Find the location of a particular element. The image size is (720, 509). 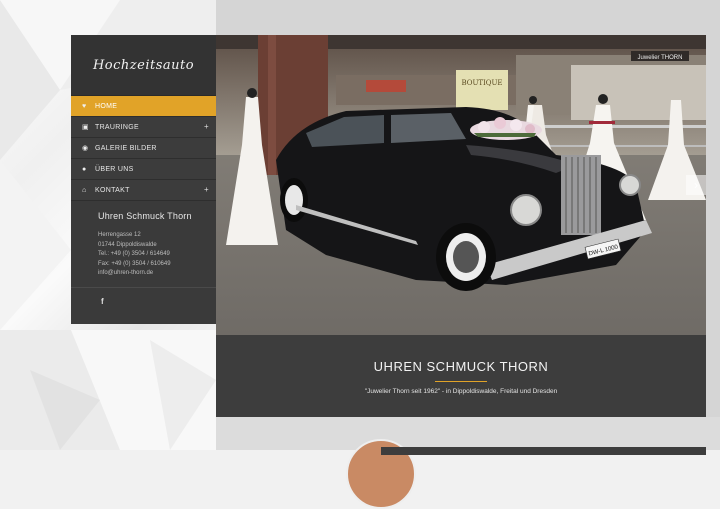

caption-divider is located at coordinates (461, 381).